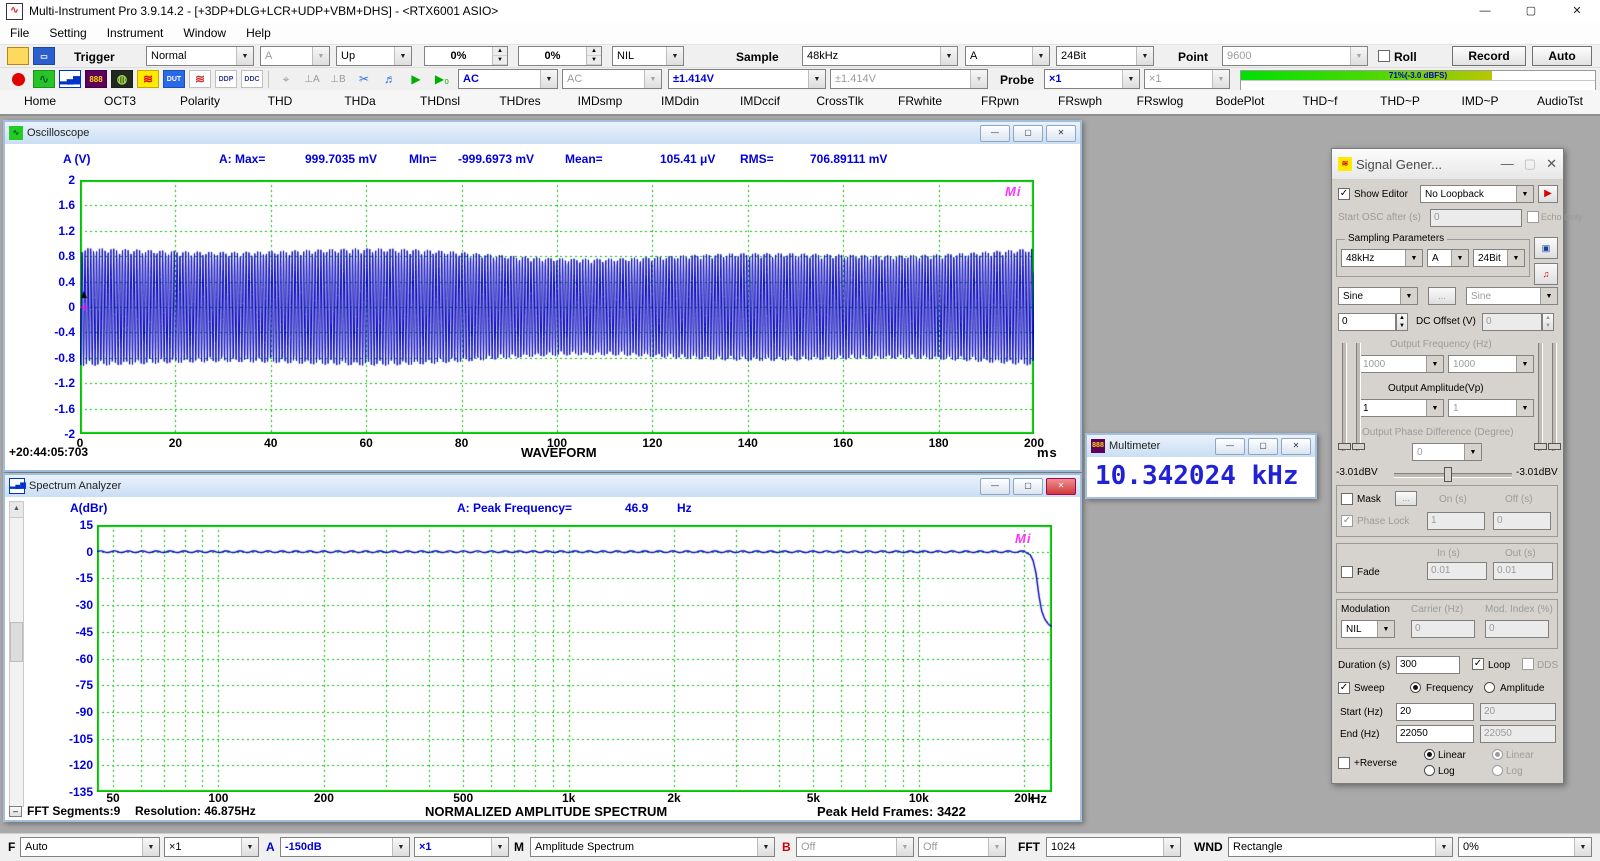 The width and height of the screenshot is (1600, 861). I want to click on run-button: ▶, so click(416, 79).